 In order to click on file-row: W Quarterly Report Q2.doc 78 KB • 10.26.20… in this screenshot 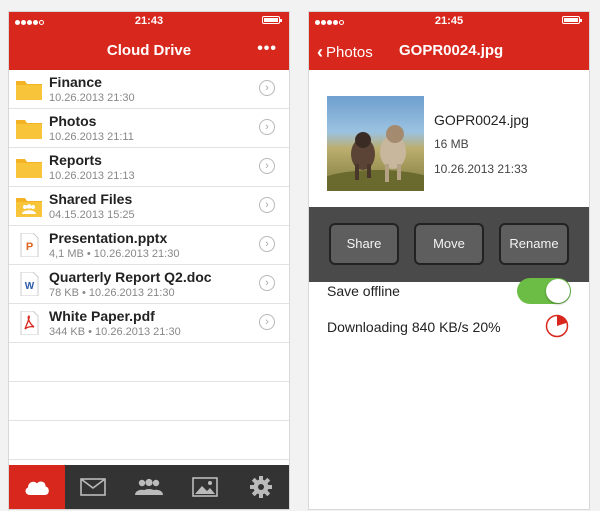, I will do `click(149, 284)`.